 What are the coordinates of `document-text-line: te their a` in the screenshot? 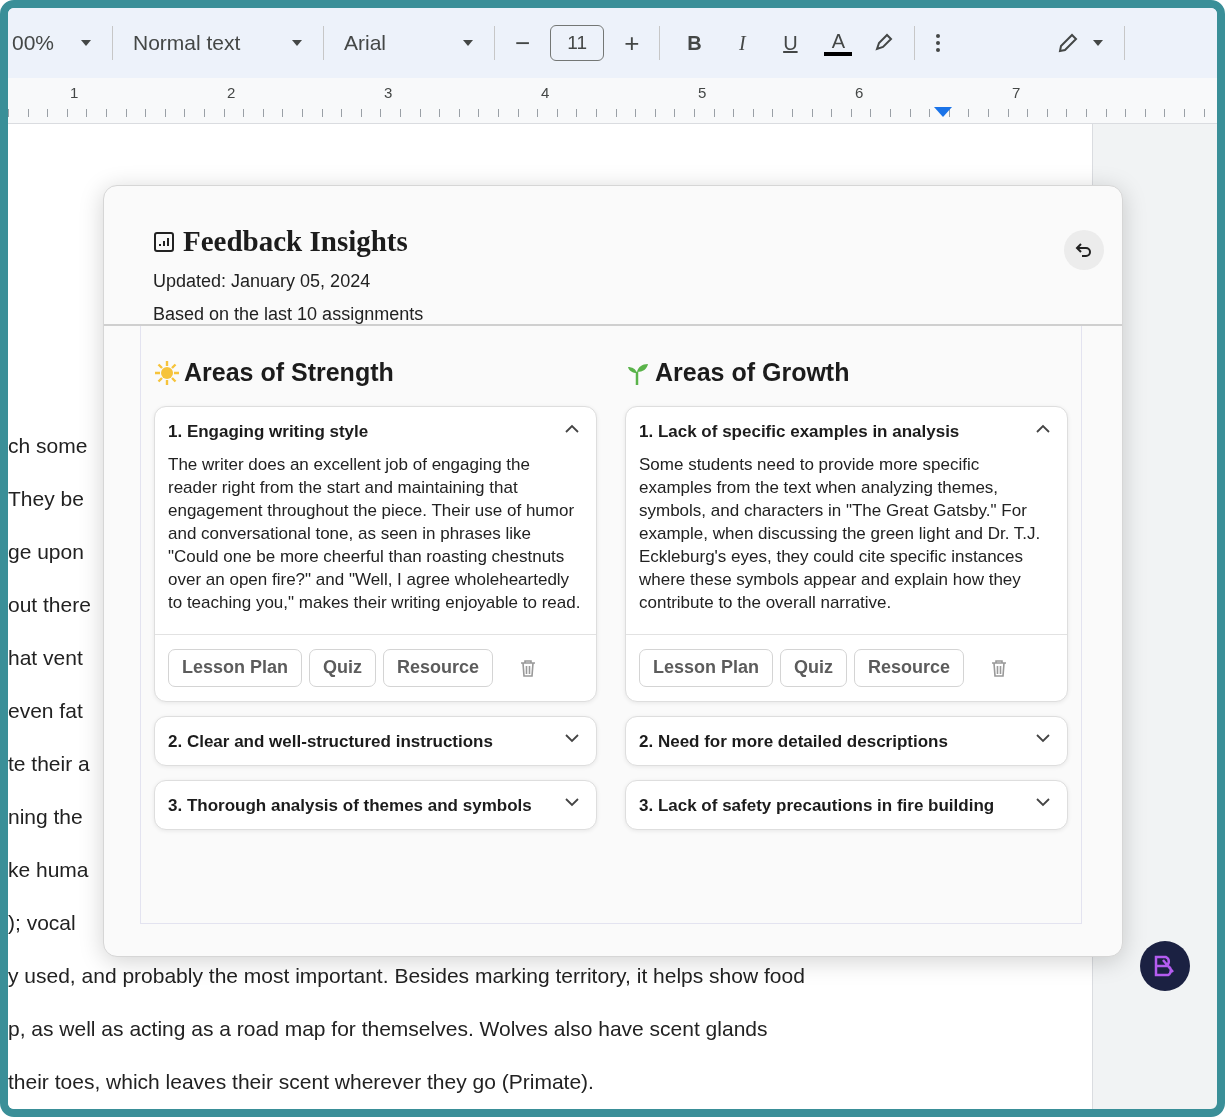 It's located at (49, 763).